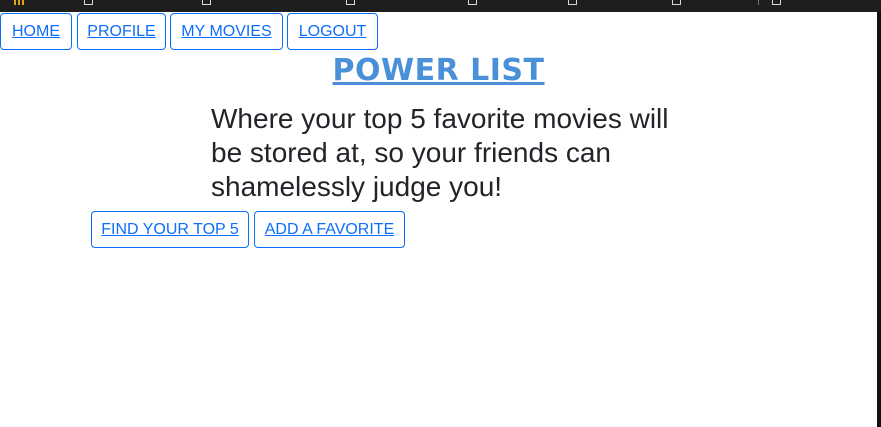 This screenshot has width=881, height=427. What do you see at coordinates (440, 6) in the screenshot?
I see `browser-bookmarks-bar` at bounding box center [440, 6].